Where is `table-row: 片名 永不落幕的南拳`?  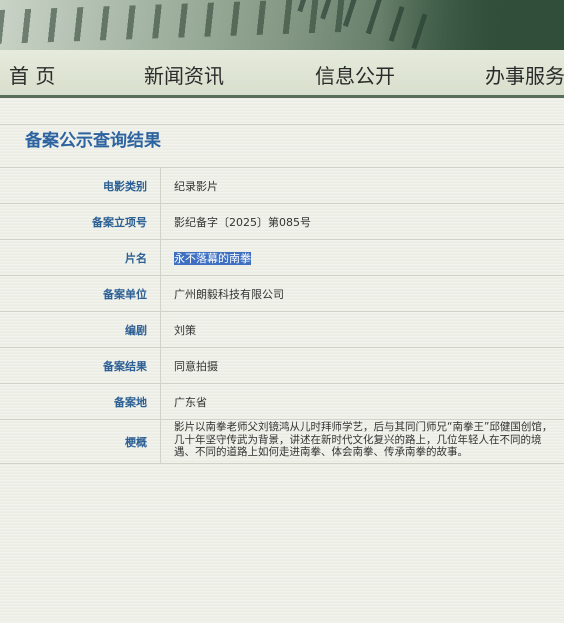
table-row: 片名 永不落幕的南拳 is located at coordinates (282, 257).